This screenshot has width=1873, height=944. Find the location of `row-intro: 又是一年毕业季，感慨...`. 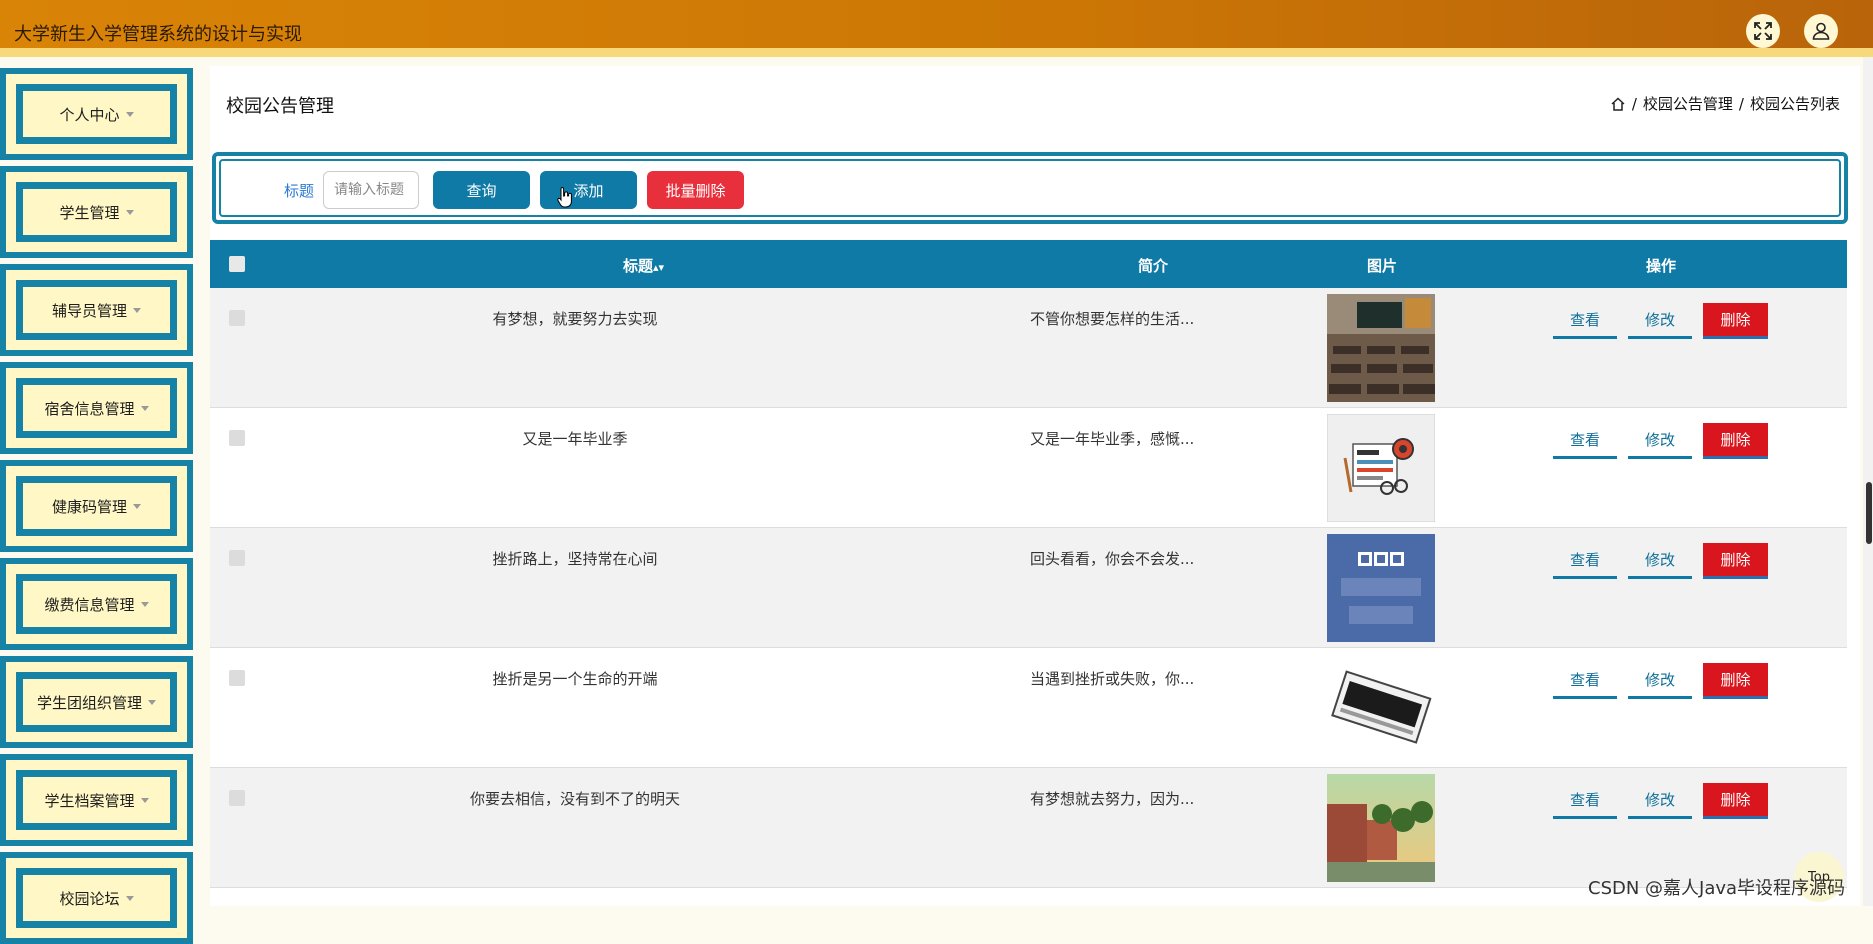

row-intro: 又是一年毕业季，感慨... is located at coordinates (1112, 439).